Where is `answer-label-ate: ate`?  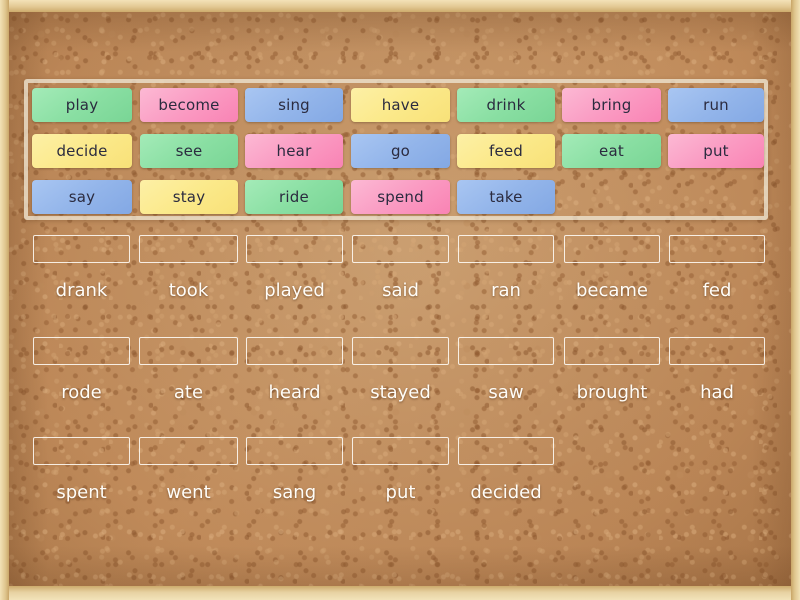 answer-label-ate: ate is located at coordinates (188, 392).